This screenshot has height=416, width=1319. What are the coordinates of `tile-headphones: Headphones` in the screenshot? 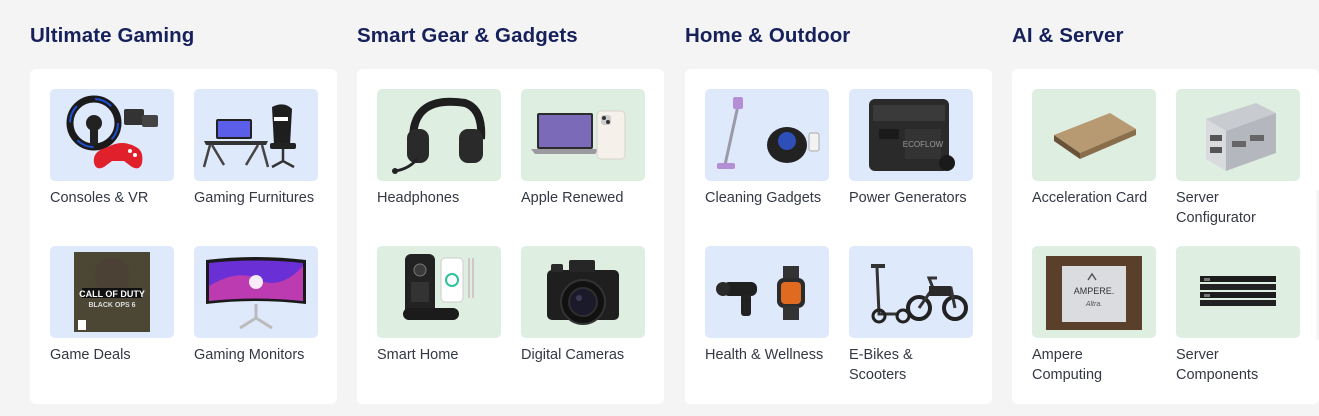 It's located at (439, 148).